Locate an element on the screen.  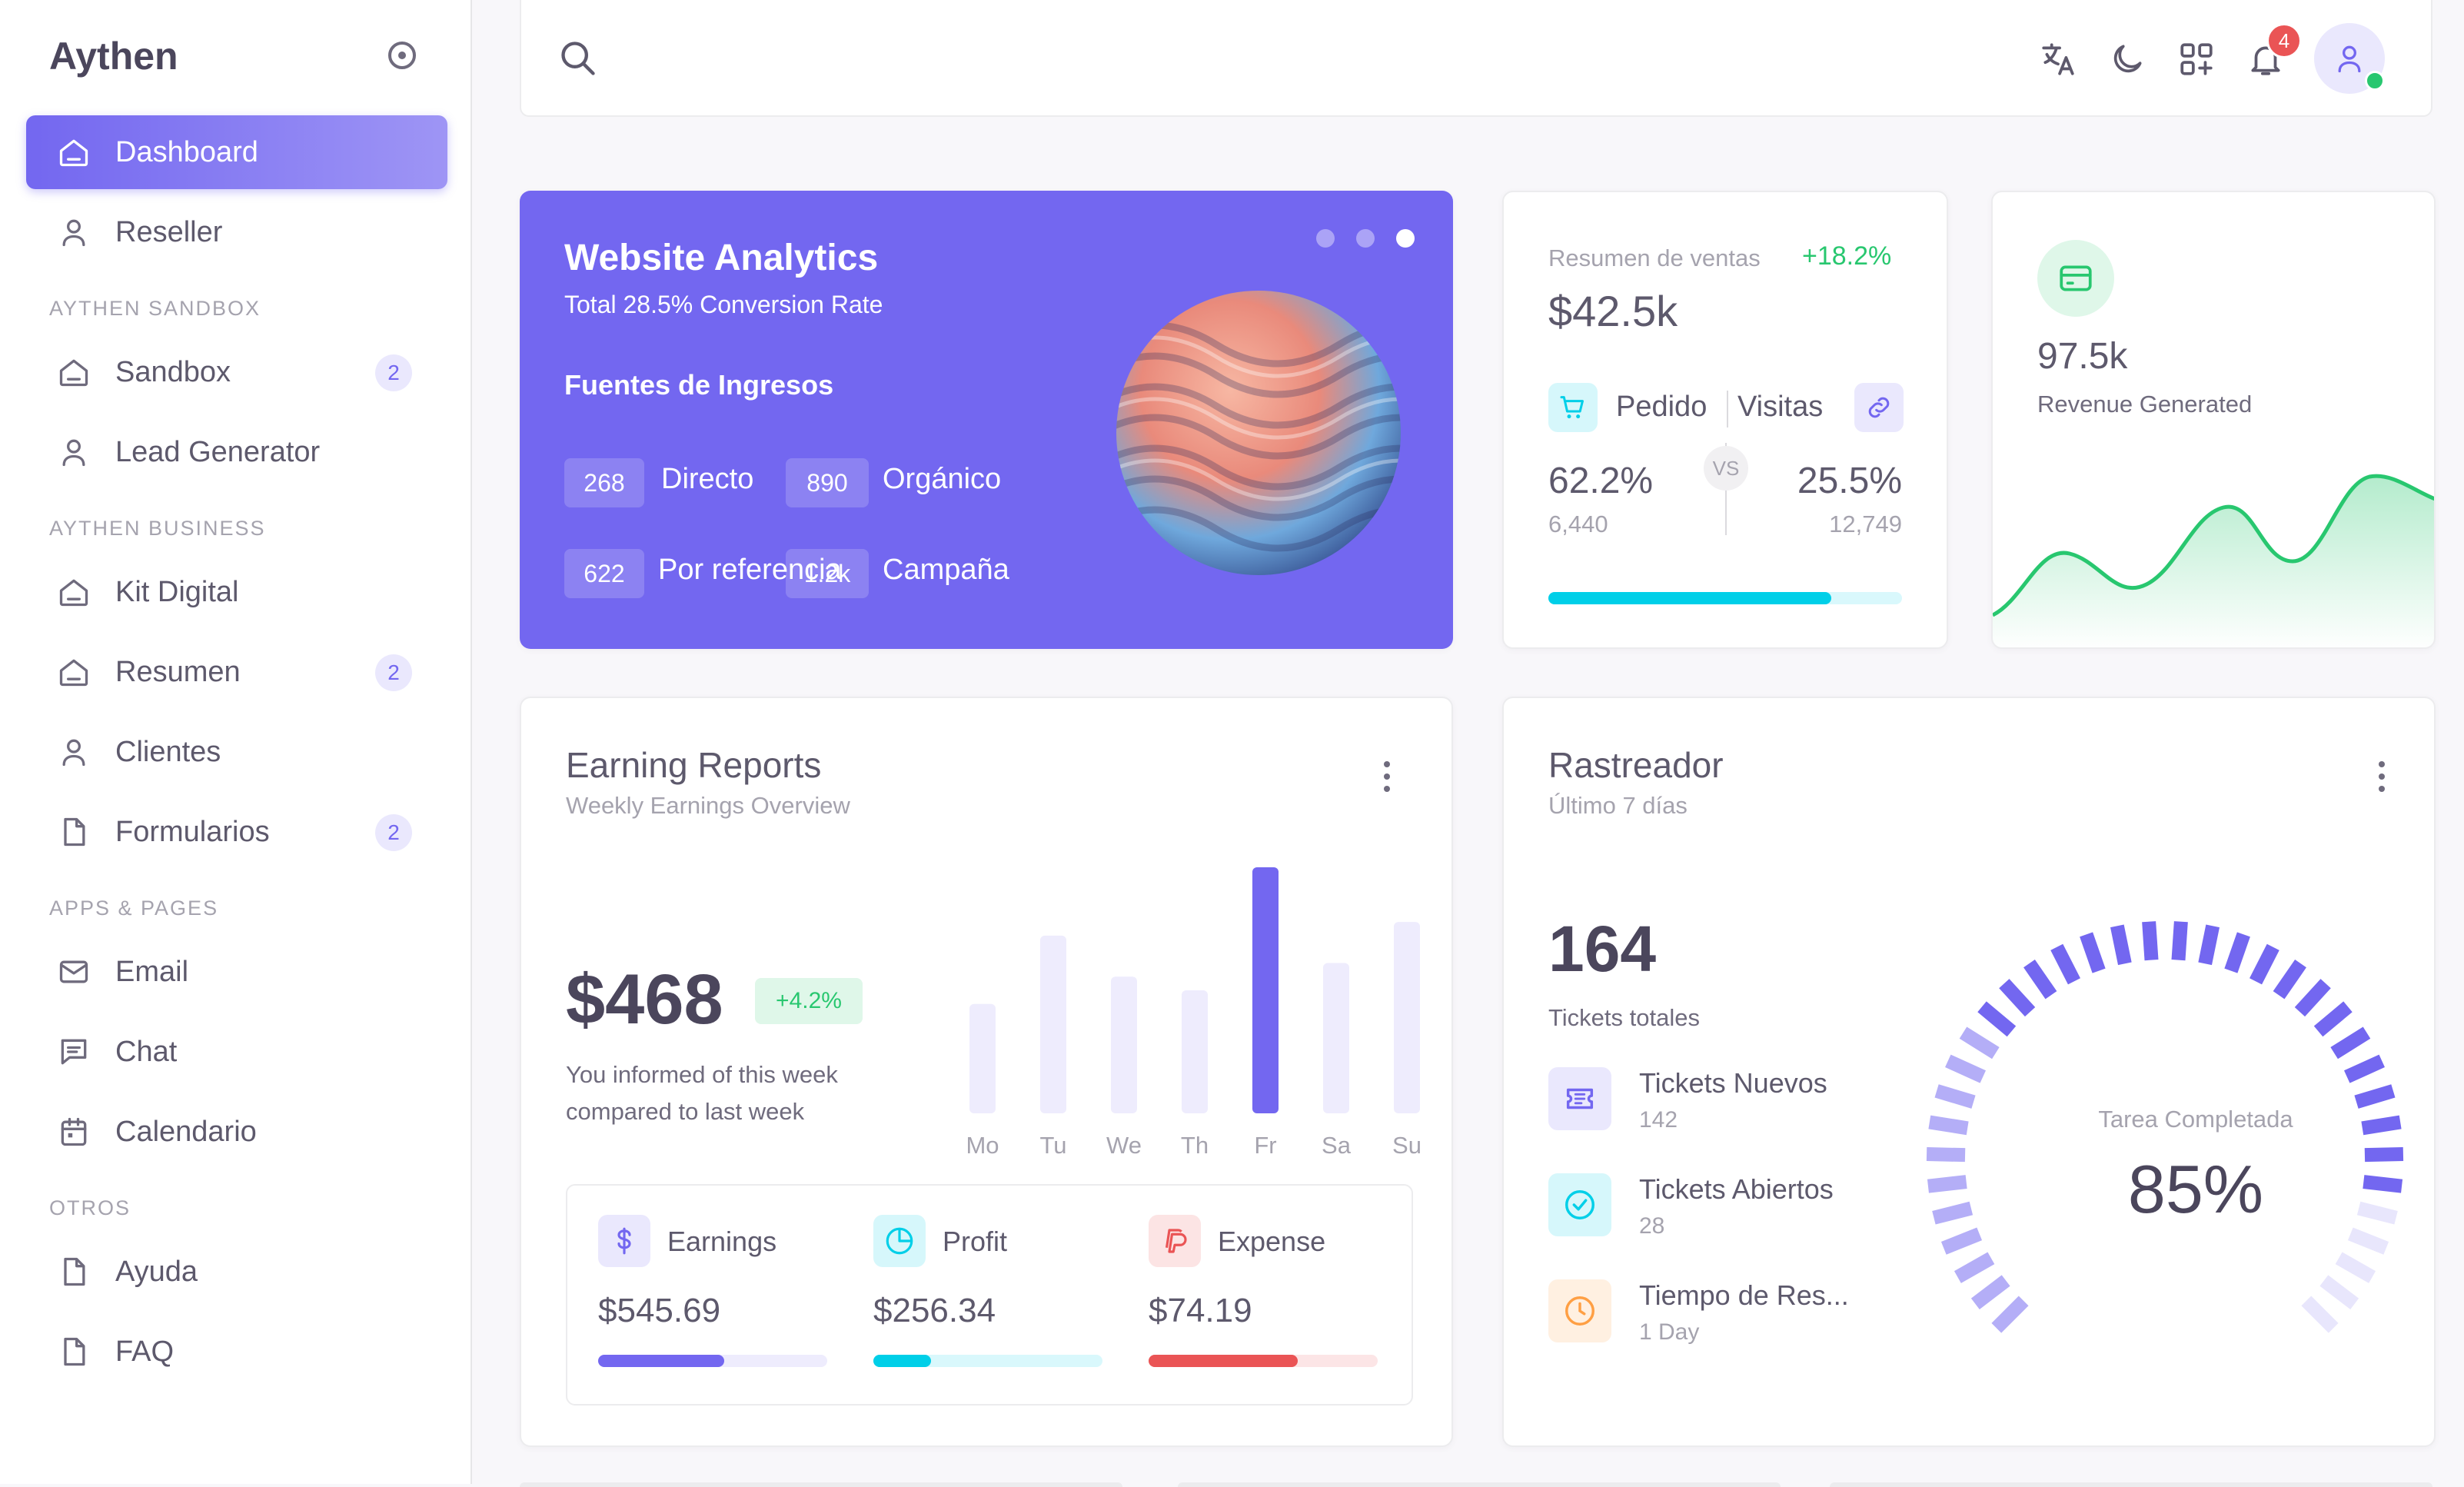
weekly-earnings-bar-chart: Mo Tu We Th Fr Sa Su is located at coordinates (1194, 1013).